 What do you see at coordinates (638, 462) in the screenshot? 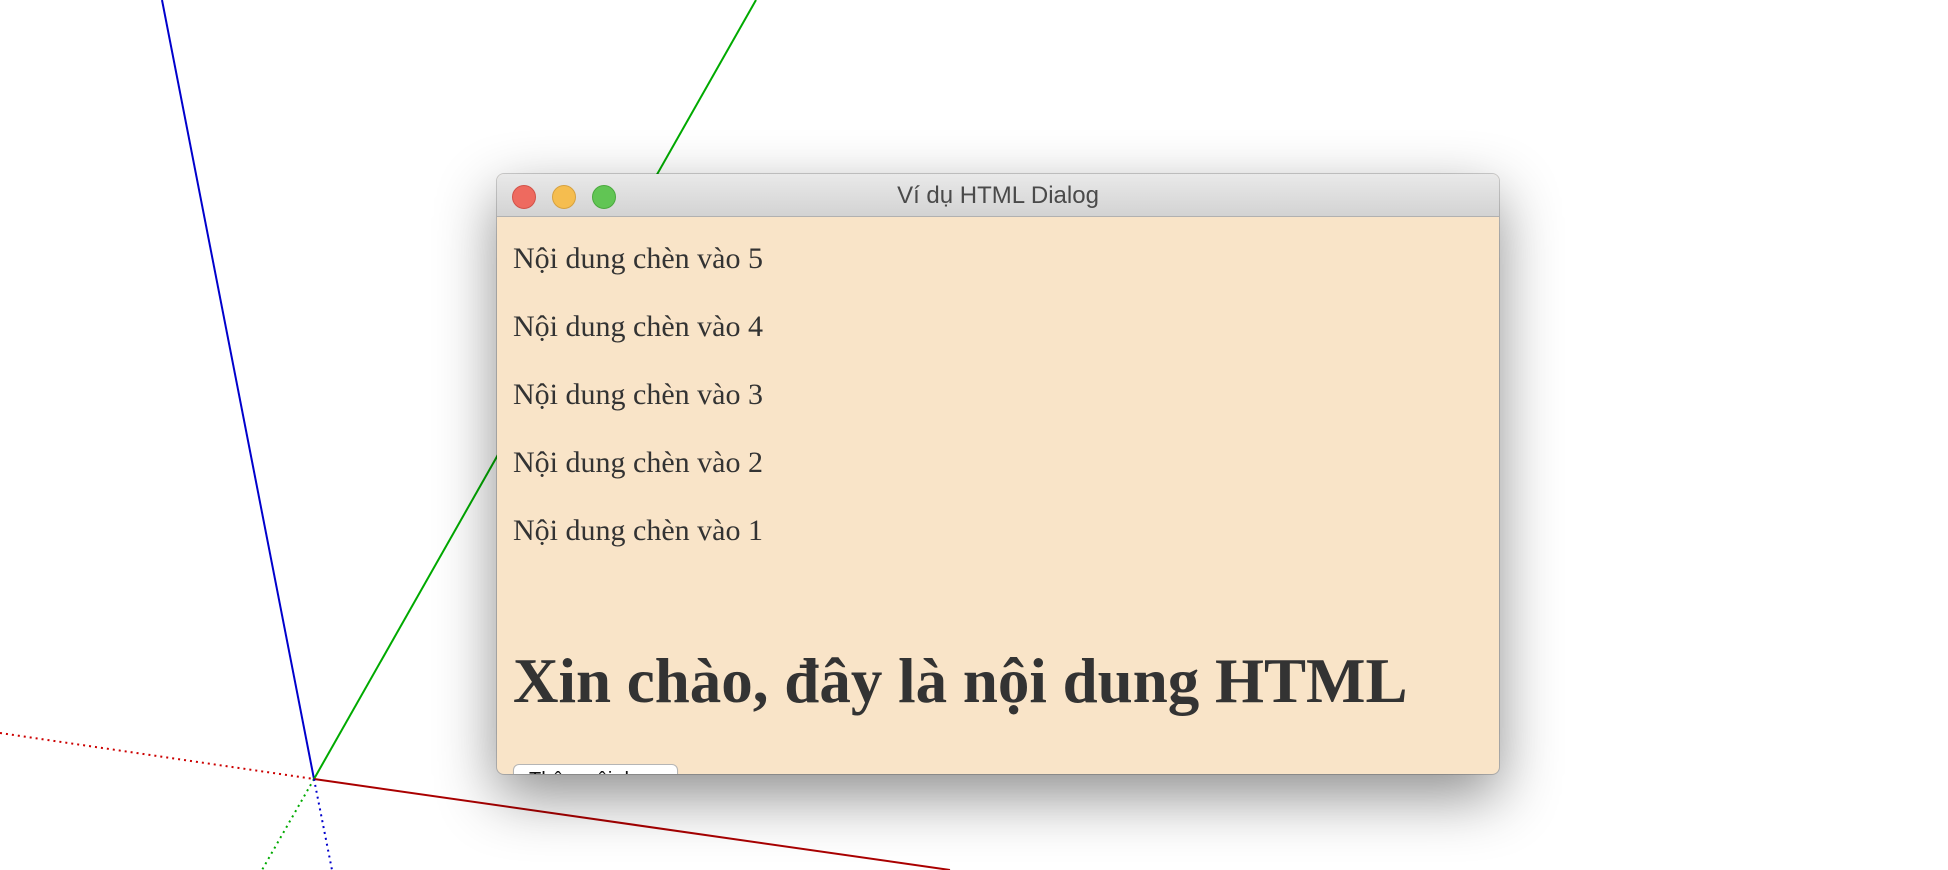
I see `inserted-paragraph-2: Nội dung chèn vào 2` at bounding box center [638, 462].